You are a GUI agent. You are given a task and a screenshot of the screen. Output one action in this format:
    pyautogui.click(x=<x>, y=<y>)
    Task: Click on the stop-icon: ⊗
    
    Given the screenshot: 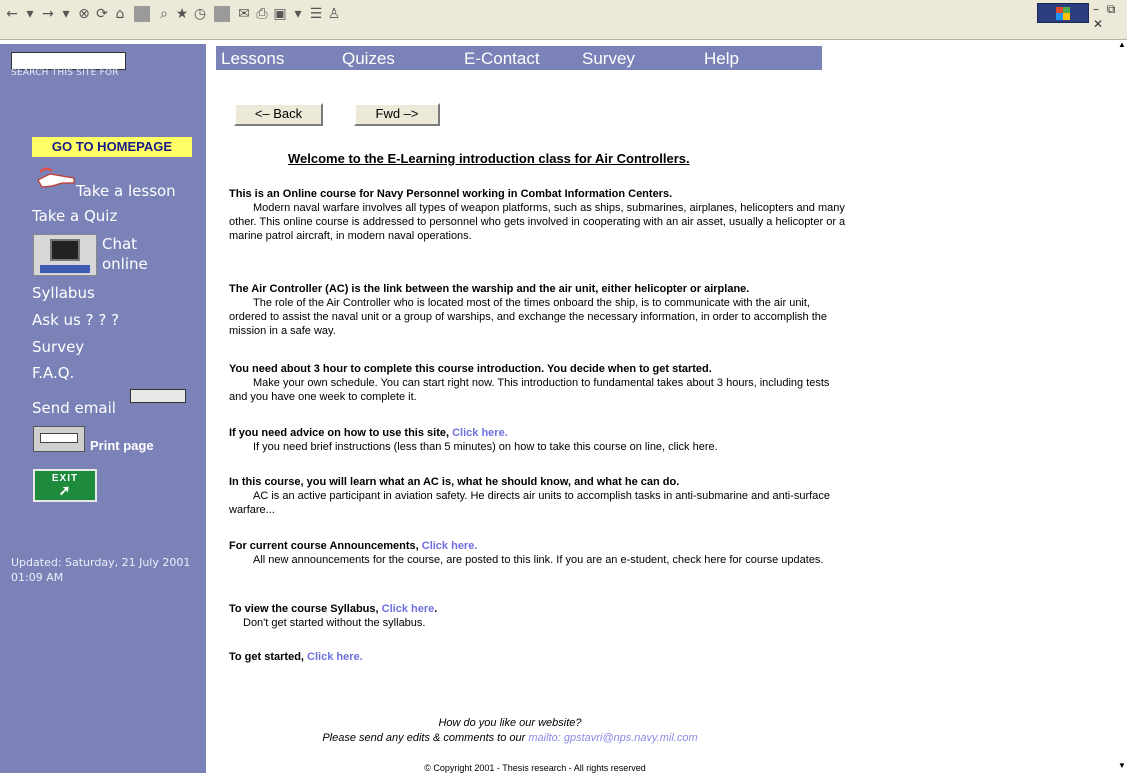 What is the action you would take?
    pyautogui.click(x=84, y=14)
    